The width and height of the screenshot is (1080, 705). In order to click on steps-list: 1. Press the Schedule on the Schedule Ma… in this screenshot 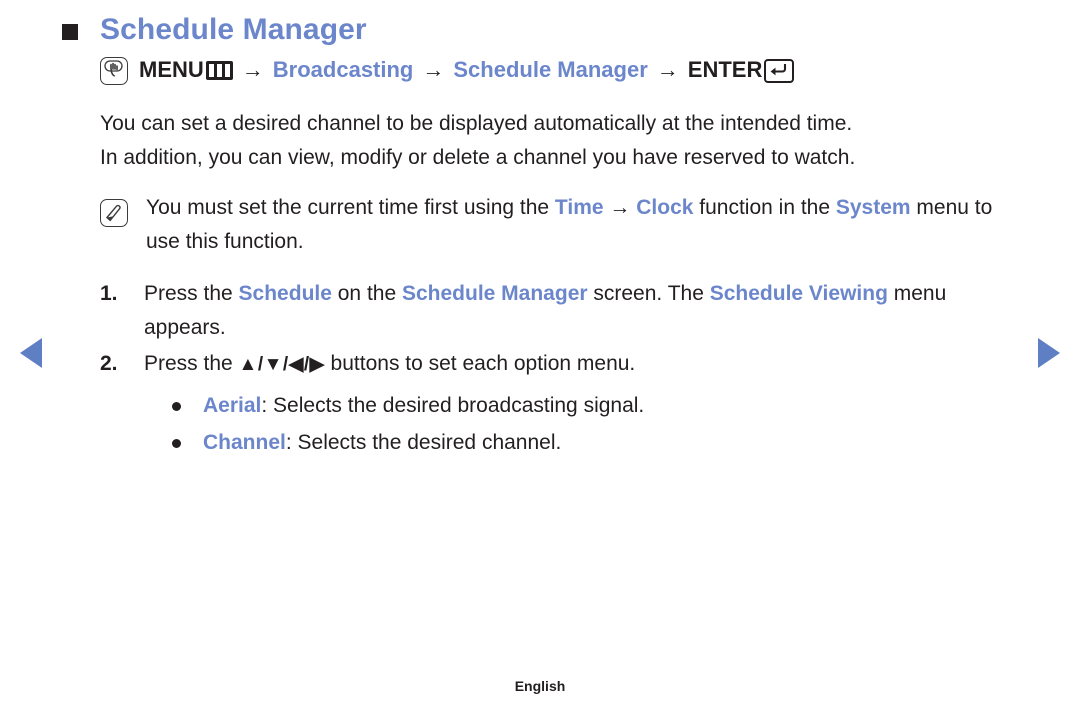, I will do `click(561, 329)`.